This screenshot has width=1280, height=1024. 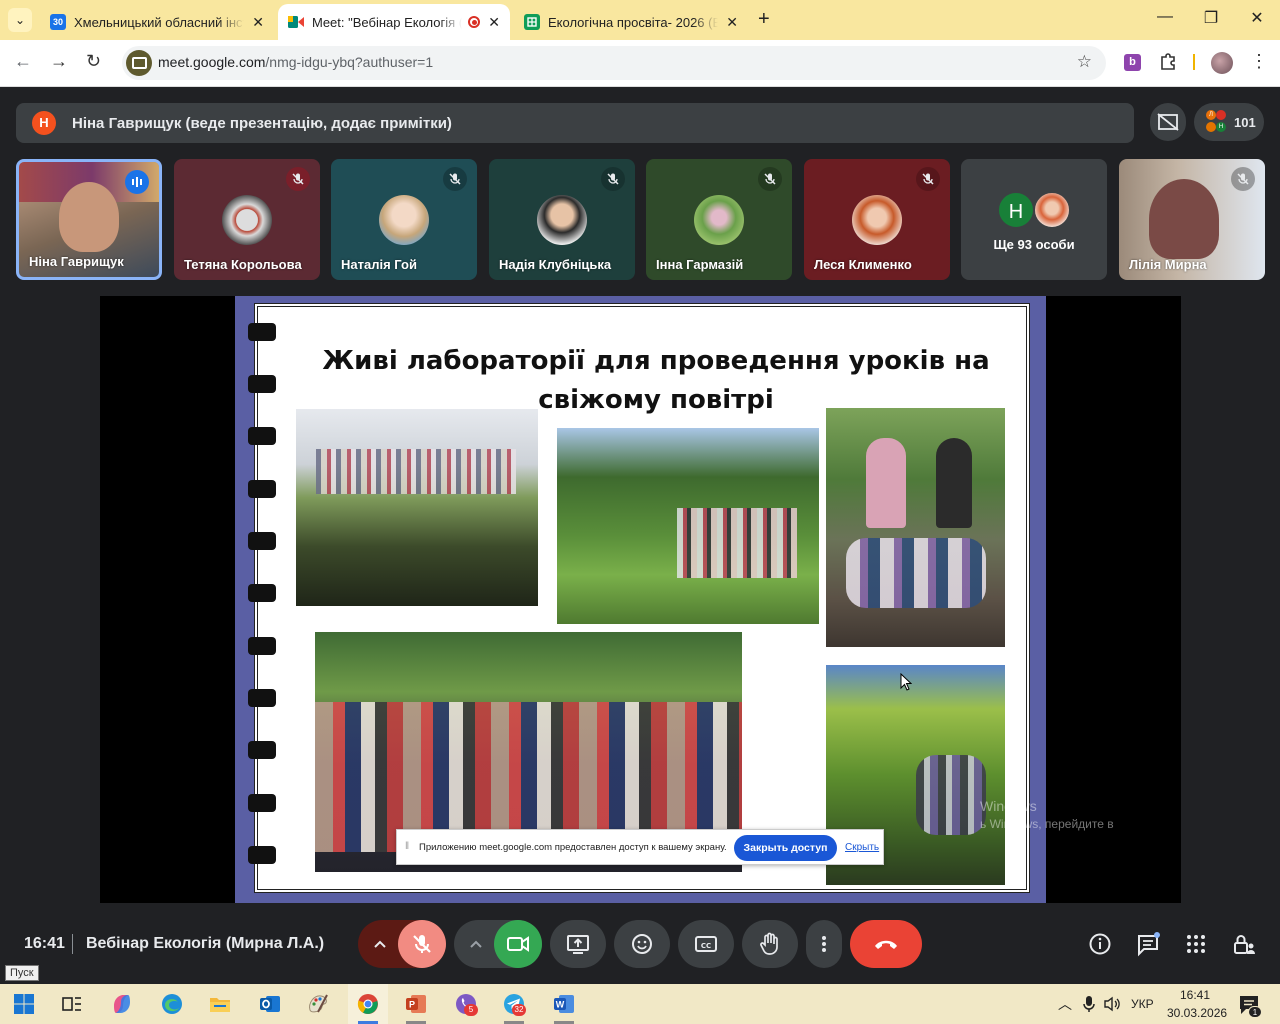 I want to click on microphone-tray-icon, so click(x=1089, y=1004).